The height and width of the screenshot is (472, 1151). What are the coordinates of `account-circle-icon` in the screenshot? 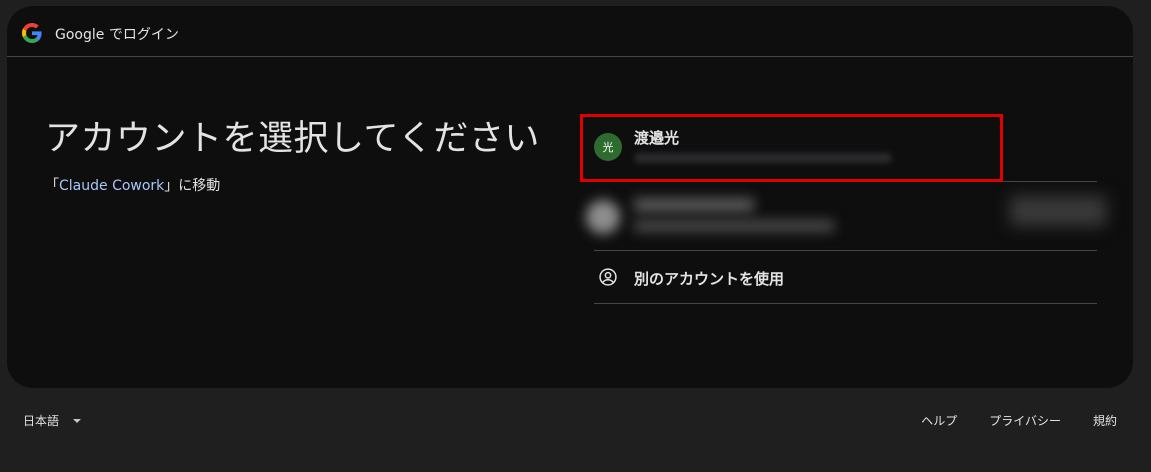 It's located at (608, 277).